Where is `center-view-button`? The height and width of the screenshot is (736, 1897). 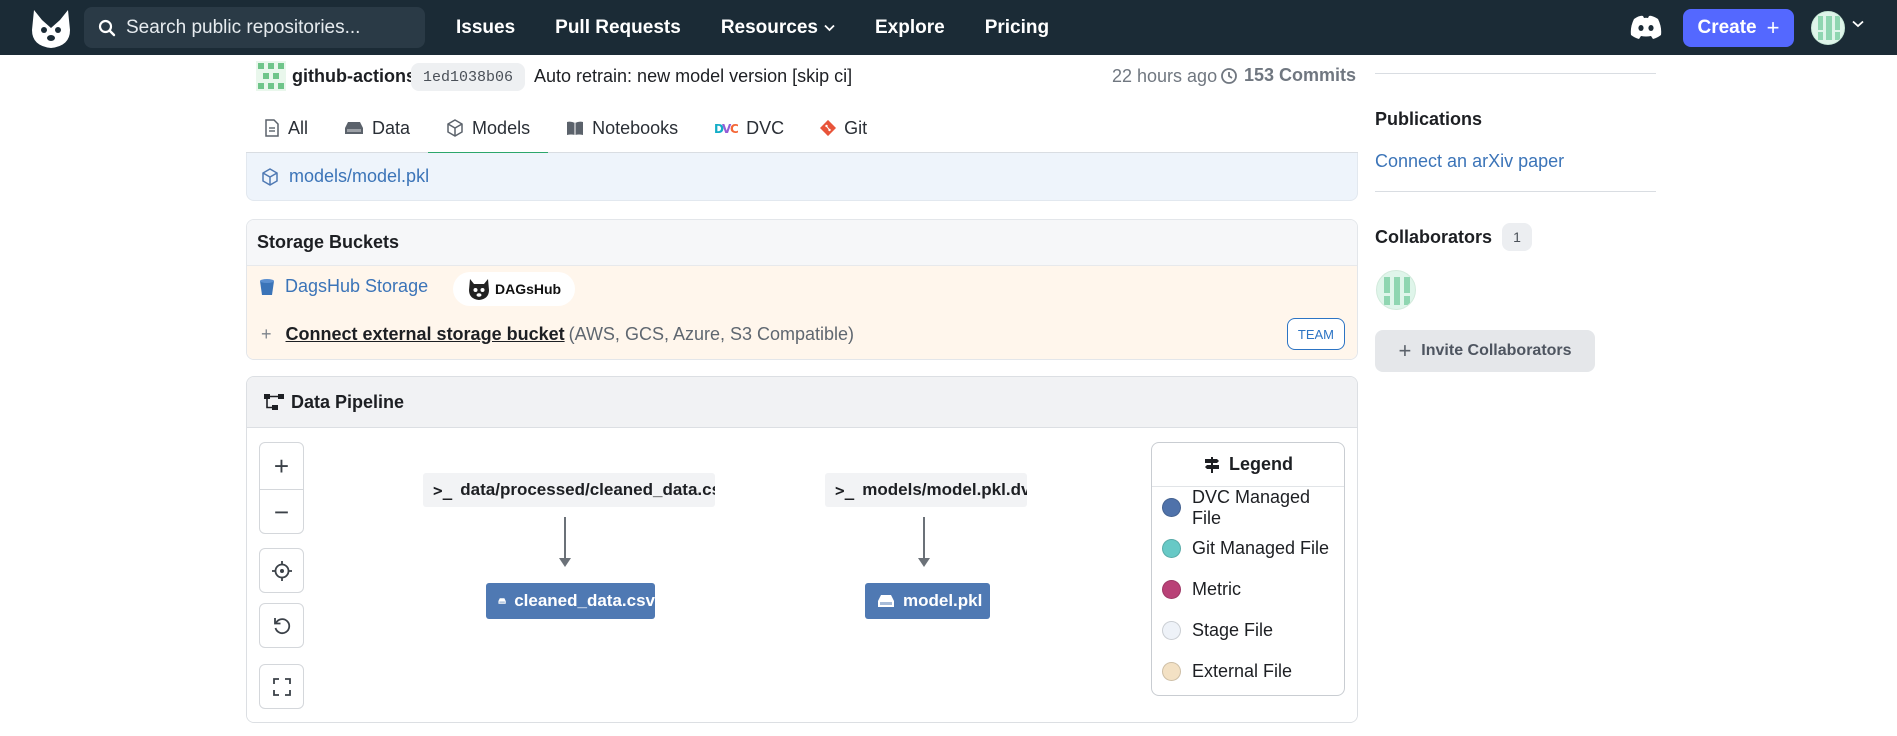
center-view-button is located at coordinates (281, 570).